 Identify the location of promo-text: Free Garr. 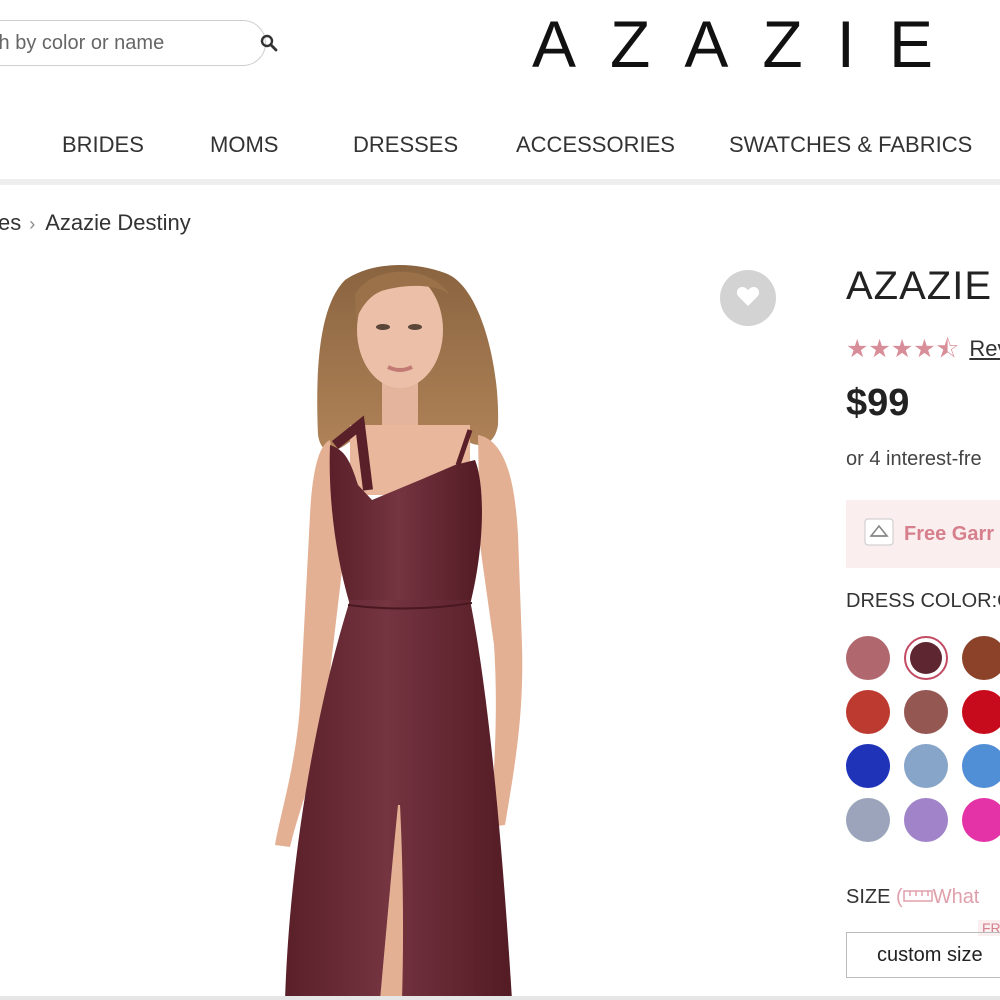
(949, 533).